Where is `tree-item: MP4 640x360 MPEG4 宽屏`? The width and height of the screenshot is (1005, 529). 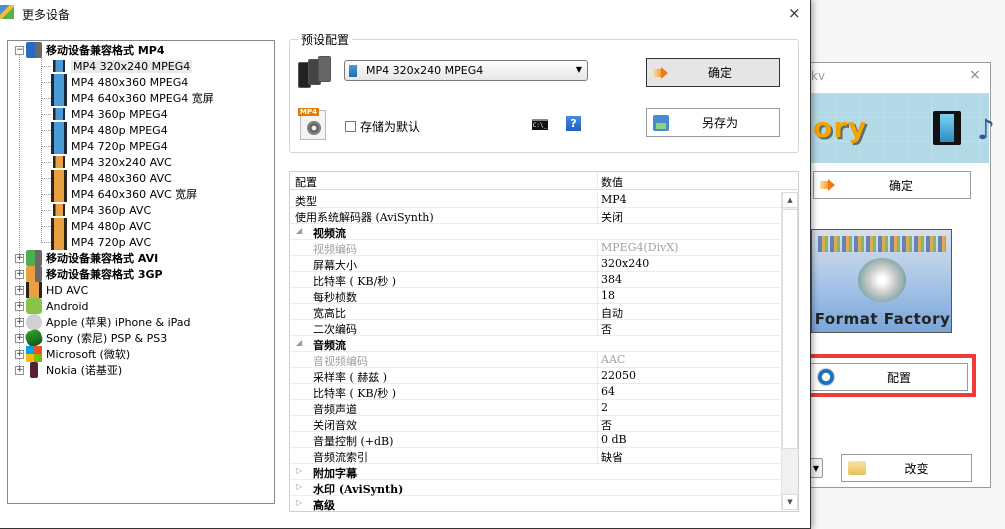
tree-item: MP4 640x360 MPEG4 宽屏 is located at coordinates (132, 98).